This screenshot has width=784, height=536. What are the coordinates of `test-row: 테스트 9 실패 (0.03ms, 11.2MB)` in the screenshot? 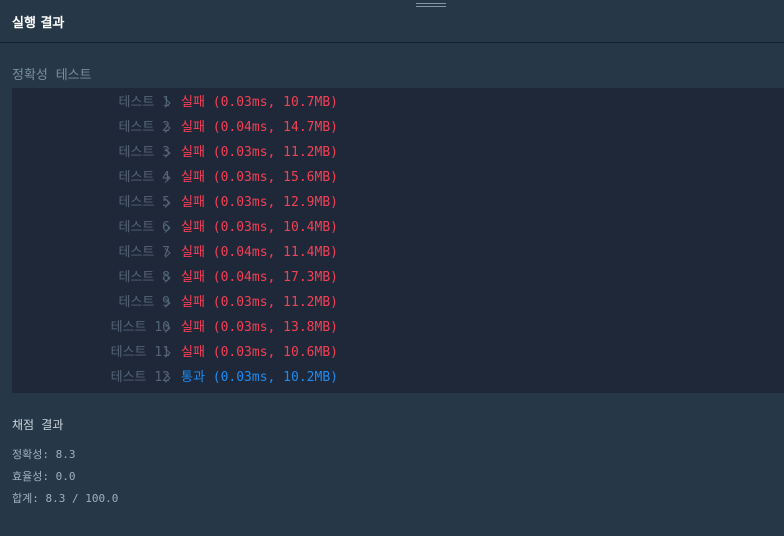 It's located at (398, 302).